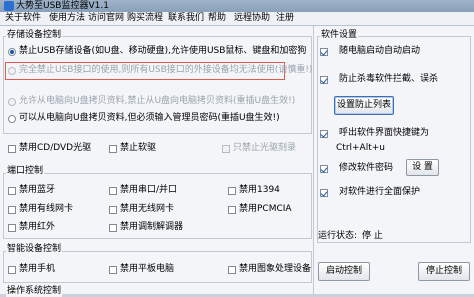 The height and width of the screenshot is (297, 474). I want to click on menu-about: 关于软件, so click(23, 18).